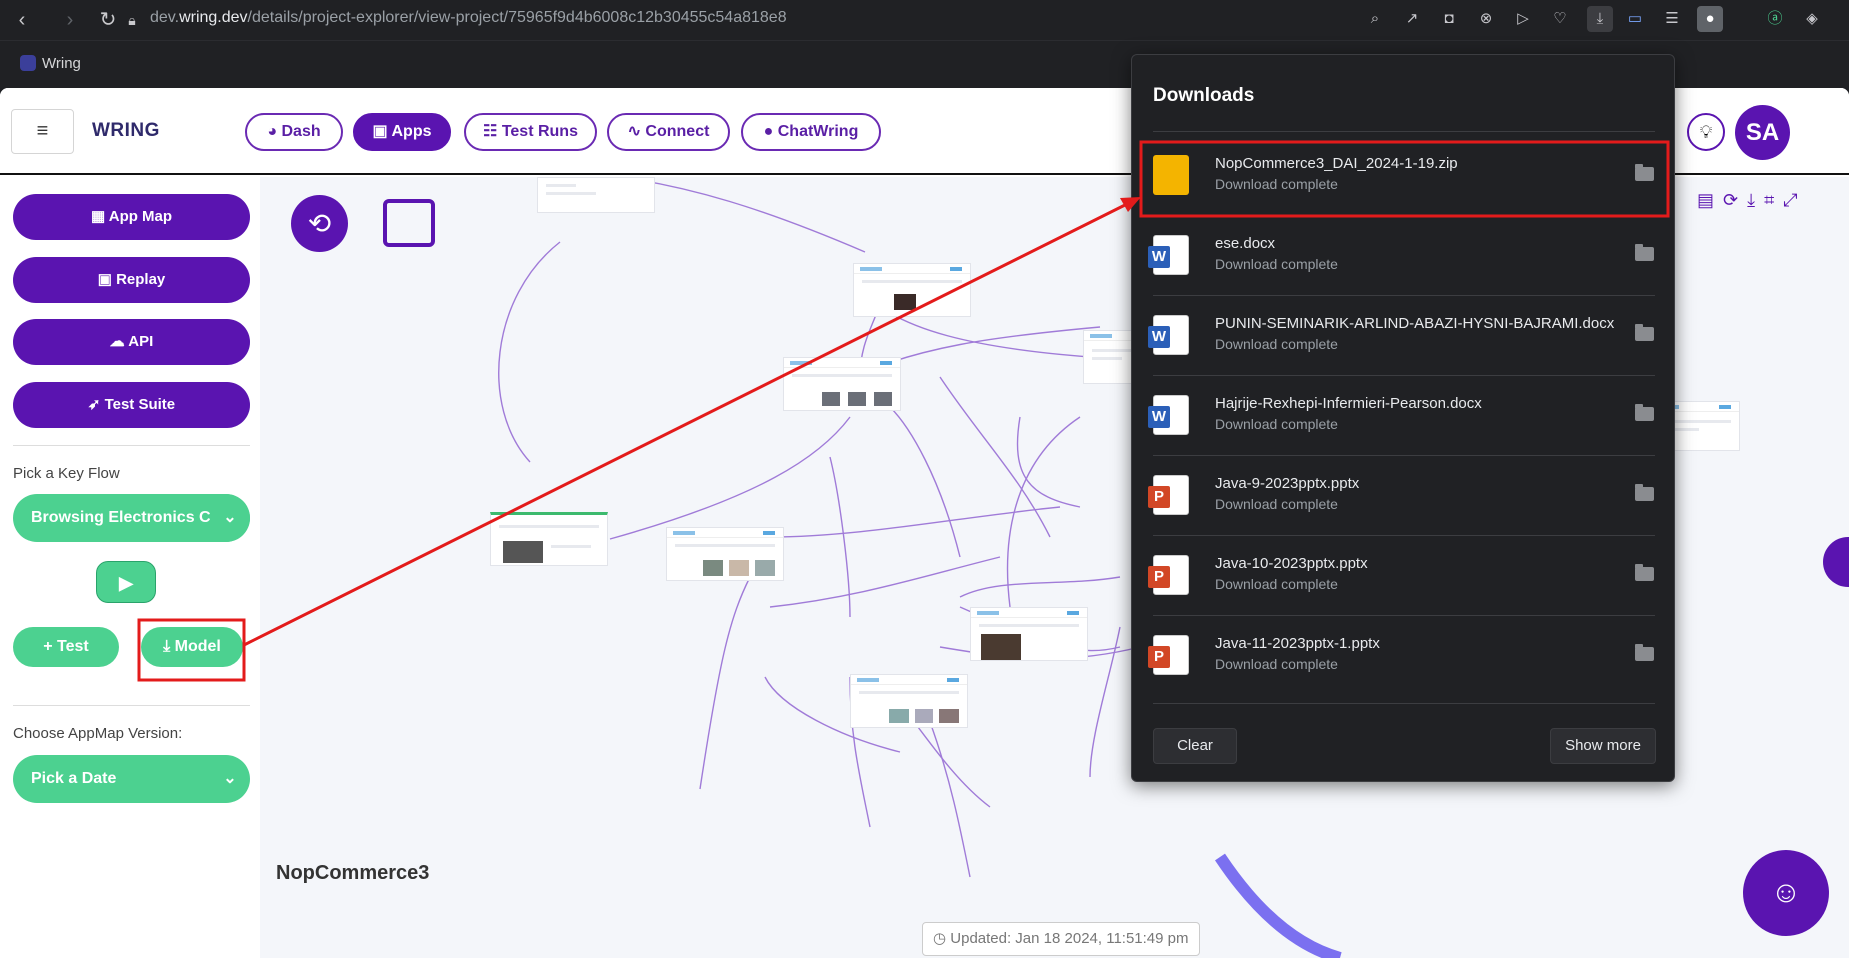  What do you see at coordinates (1168, 655) in the screenshot?
I see `powerpoint-file-icon` at bounding box center [1168, 655].